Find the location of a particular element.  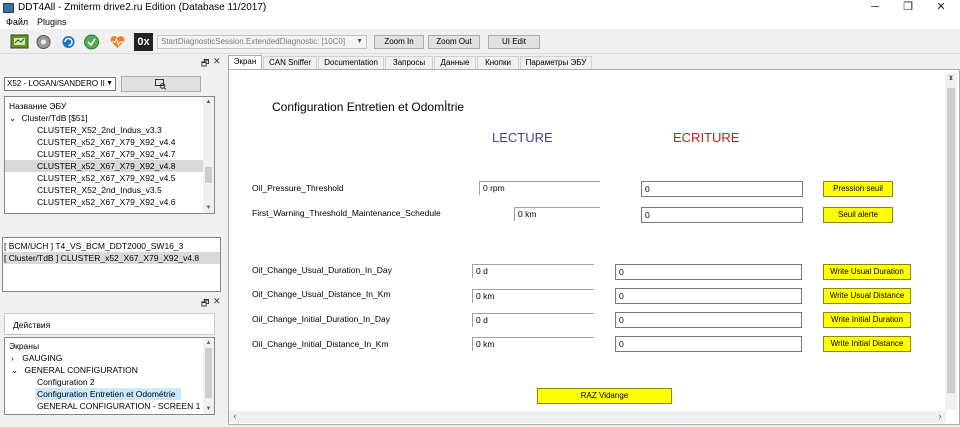

screens-tree-header: Экраны is located at coordinates (24, 346).